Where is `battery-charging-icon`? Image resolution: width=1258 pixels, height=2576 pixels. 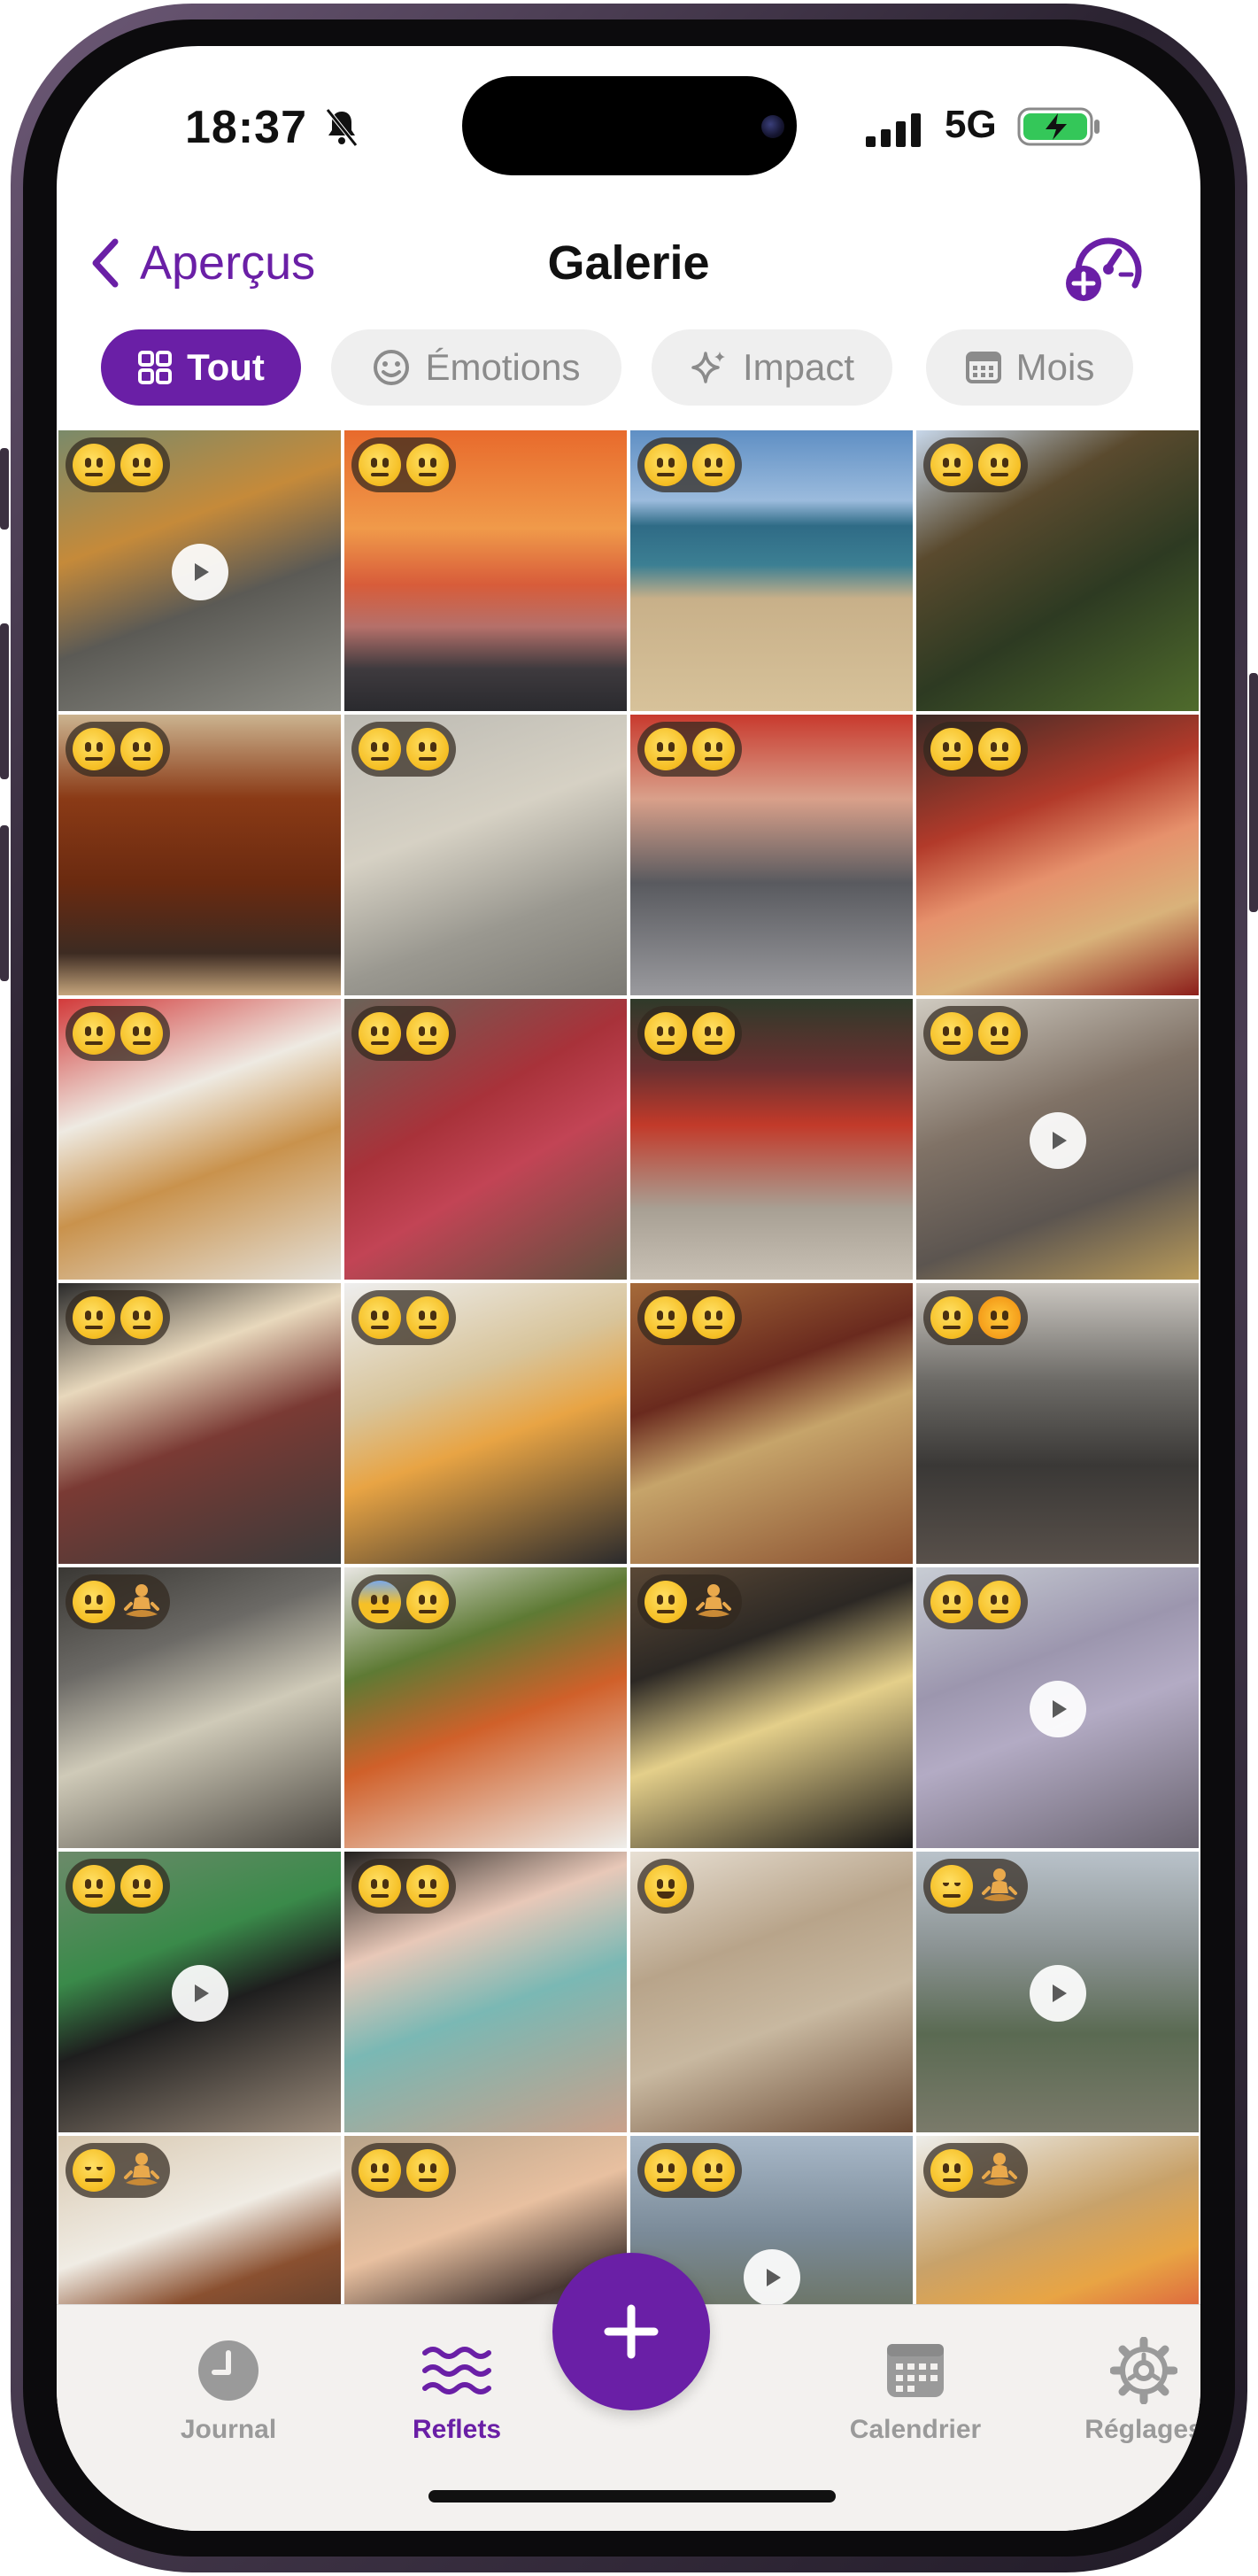 battery-charging-icon is located at coordinates (1058, 126).